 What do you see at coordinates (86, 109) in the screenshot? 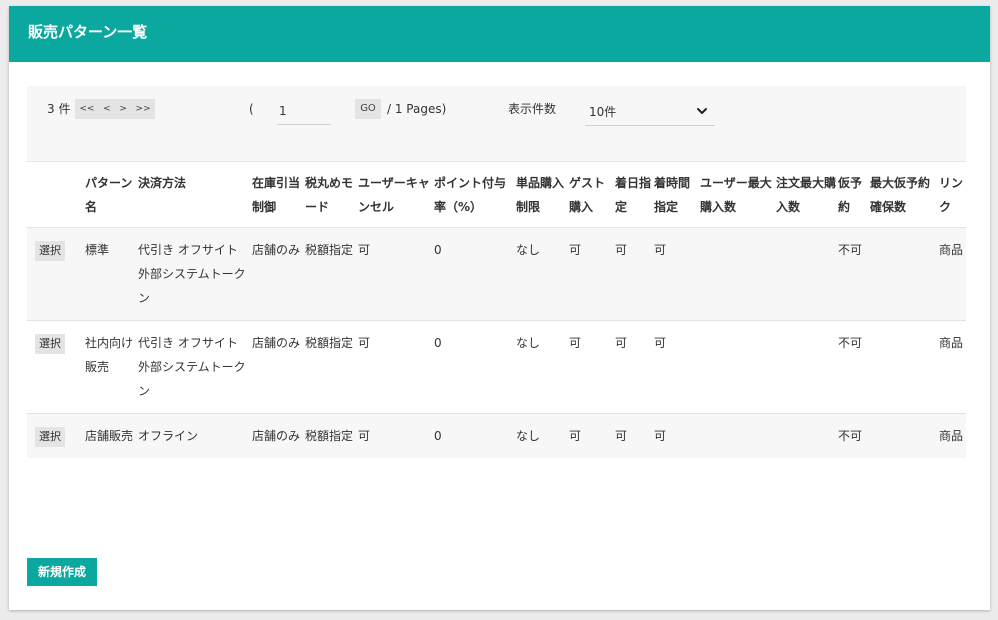
I see `first-page-button: <<` at bounding box center [86, 109].